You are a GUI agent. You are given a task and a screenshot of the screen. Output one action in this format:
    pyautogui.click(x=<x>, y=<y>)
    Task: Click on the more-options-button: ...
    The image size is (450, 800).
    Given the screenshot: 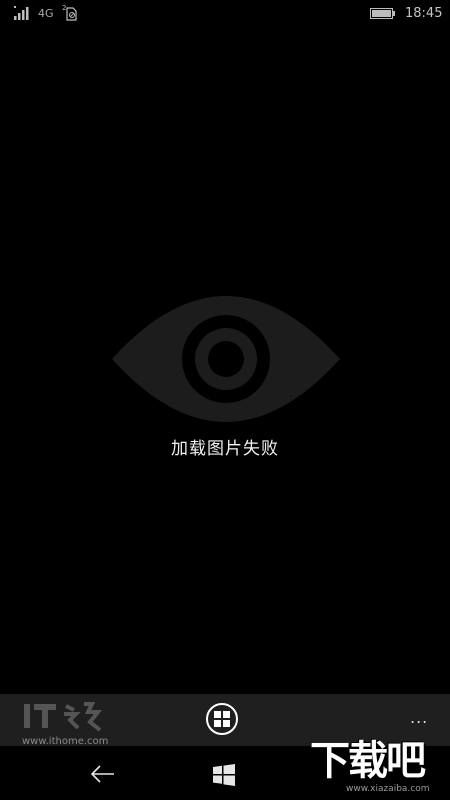 What is the action you would take?
    pyautogui.click(x=419, y=717)
    